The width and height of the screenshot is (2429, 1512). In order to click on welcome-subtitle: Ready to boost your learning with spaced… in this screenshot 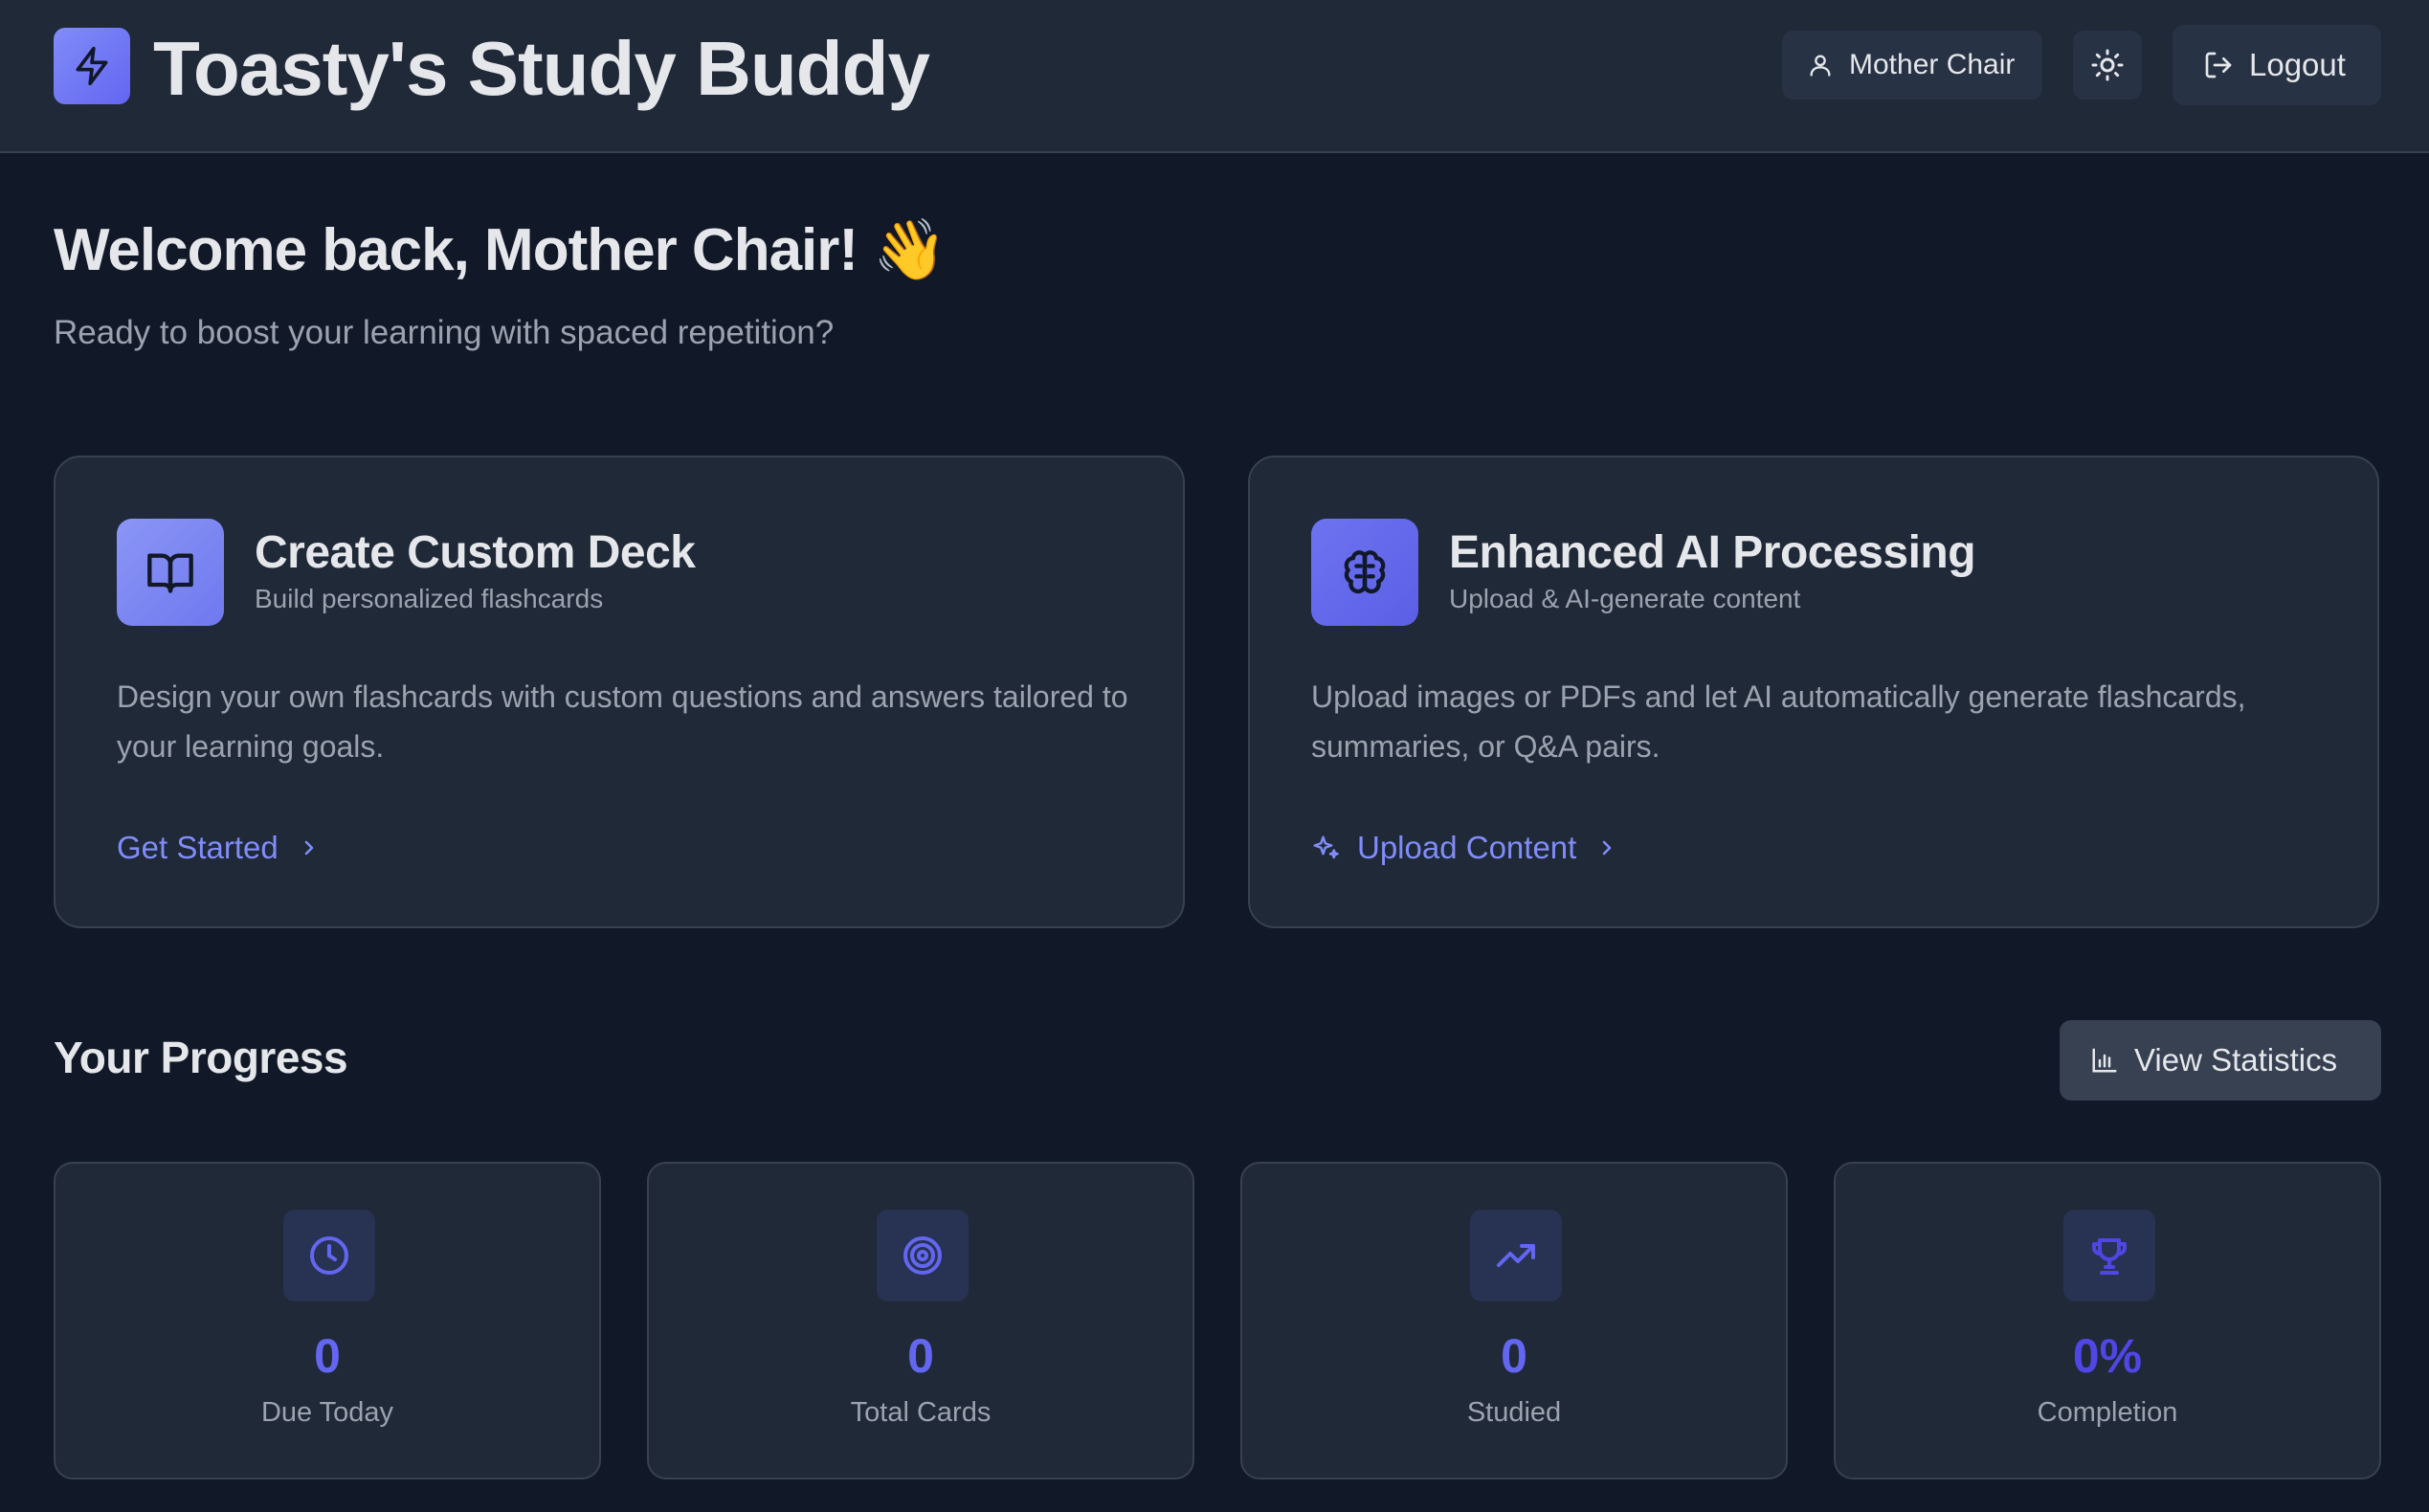, I will do `click(444, 332)`.